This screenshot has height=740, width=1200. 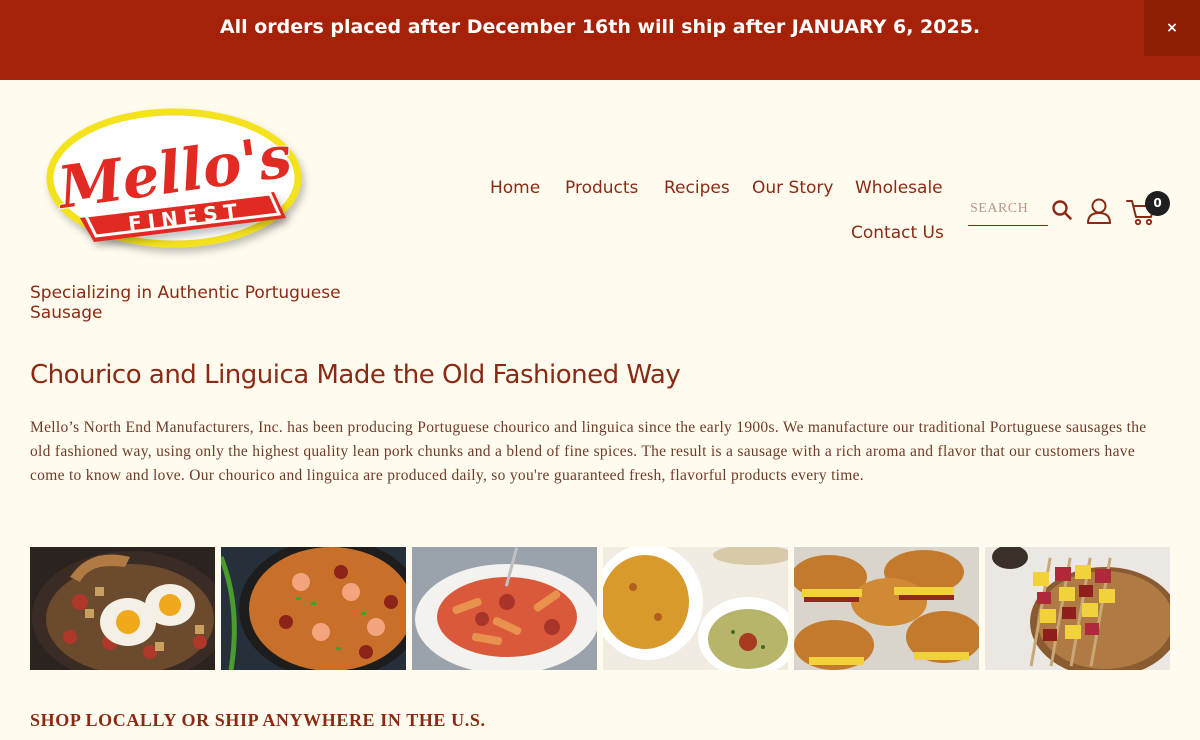 What do you see at coordinates (886, 608) in the screenshot?
I see `gallery-photo-croissants` at bounding box center [886, 608].